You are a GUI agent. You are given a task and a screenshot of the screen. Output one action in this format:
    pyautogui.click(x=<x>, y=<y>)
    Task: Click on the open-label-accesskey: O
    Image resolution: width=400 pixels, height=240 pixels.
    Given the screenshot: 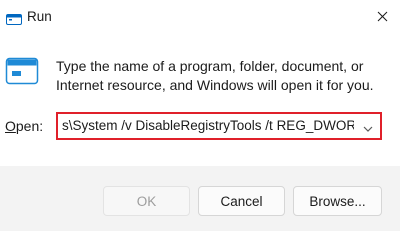 What is the action you would take?
    pyautogui.click(x=10, y=126)
    